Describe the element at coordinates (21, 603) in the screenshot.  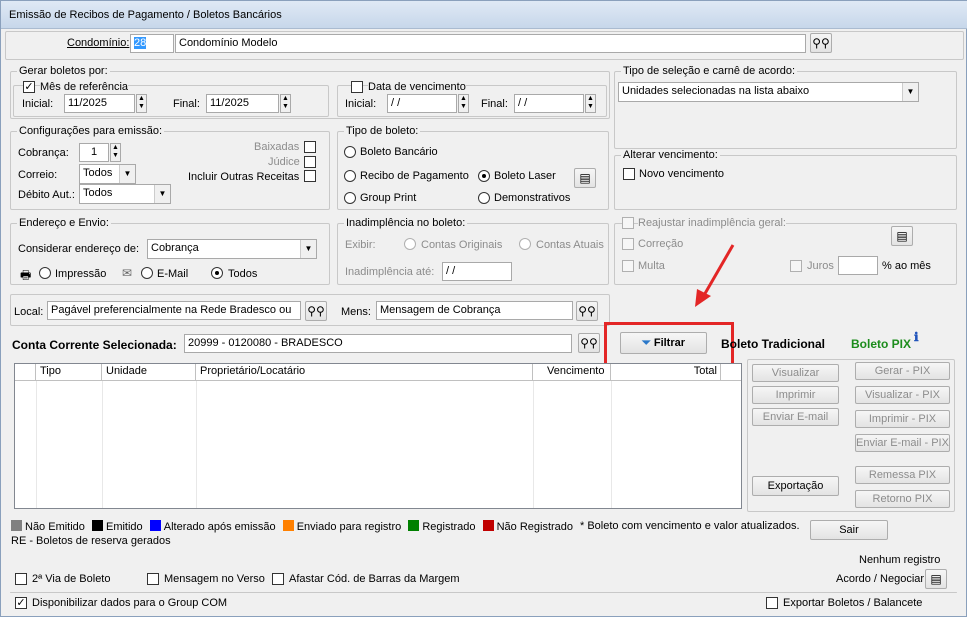
I see `disponibilizar-checkbox: ✓` at that location.